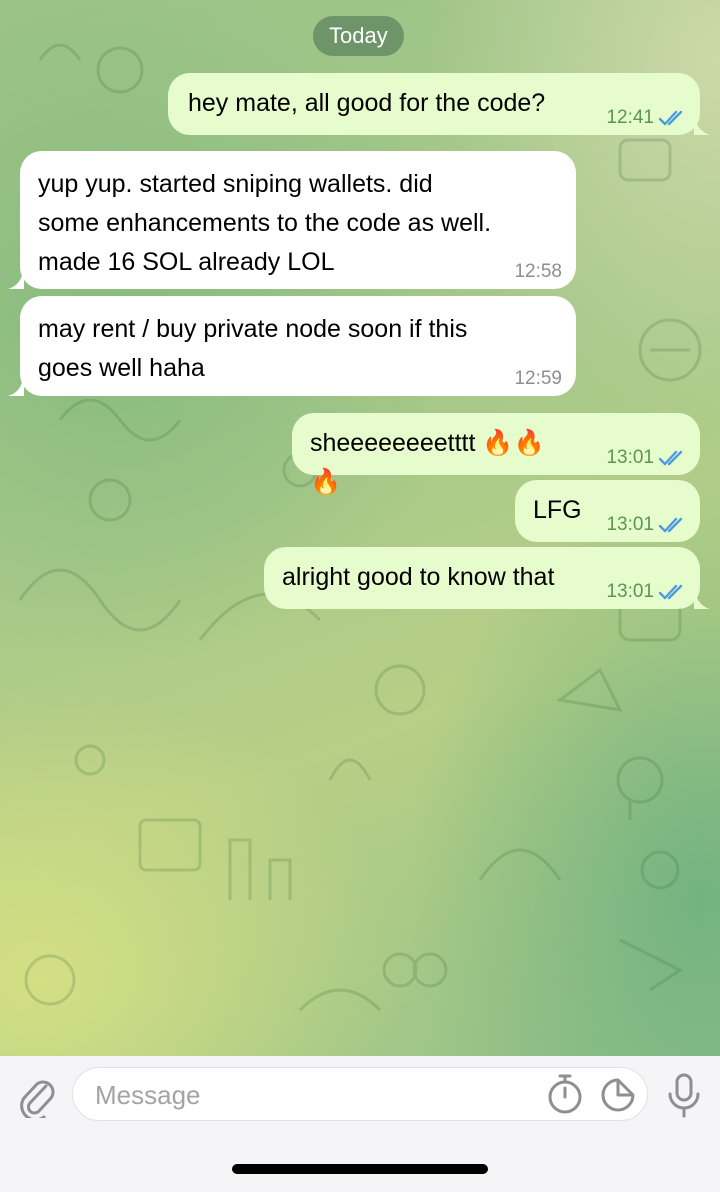 The height and width of the screenshot is (1192, 720). Describe the element at coordinates (367, 103) in the screenshot. I see `message-text: hey mate, all good for the code?` at that location.